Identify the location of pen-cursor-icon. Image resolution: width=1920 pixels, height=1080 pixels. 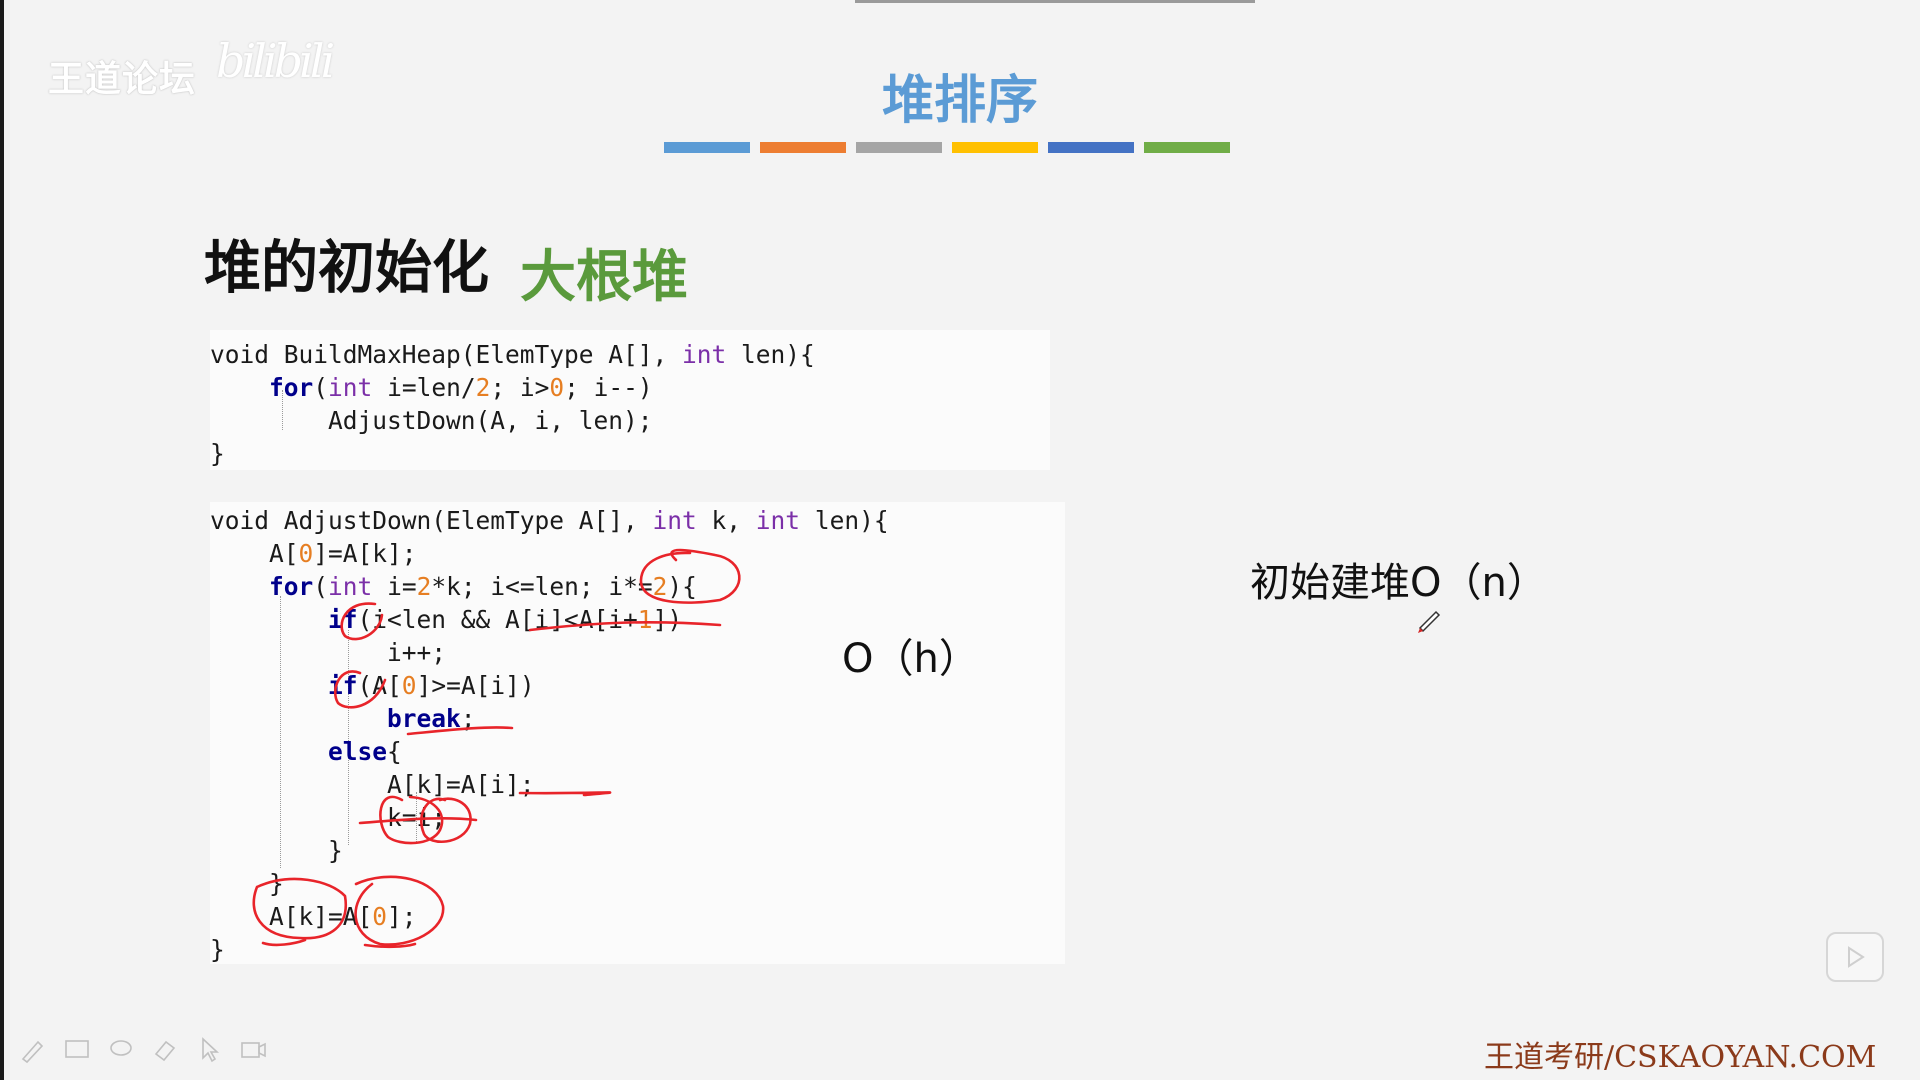
(1429, 621).